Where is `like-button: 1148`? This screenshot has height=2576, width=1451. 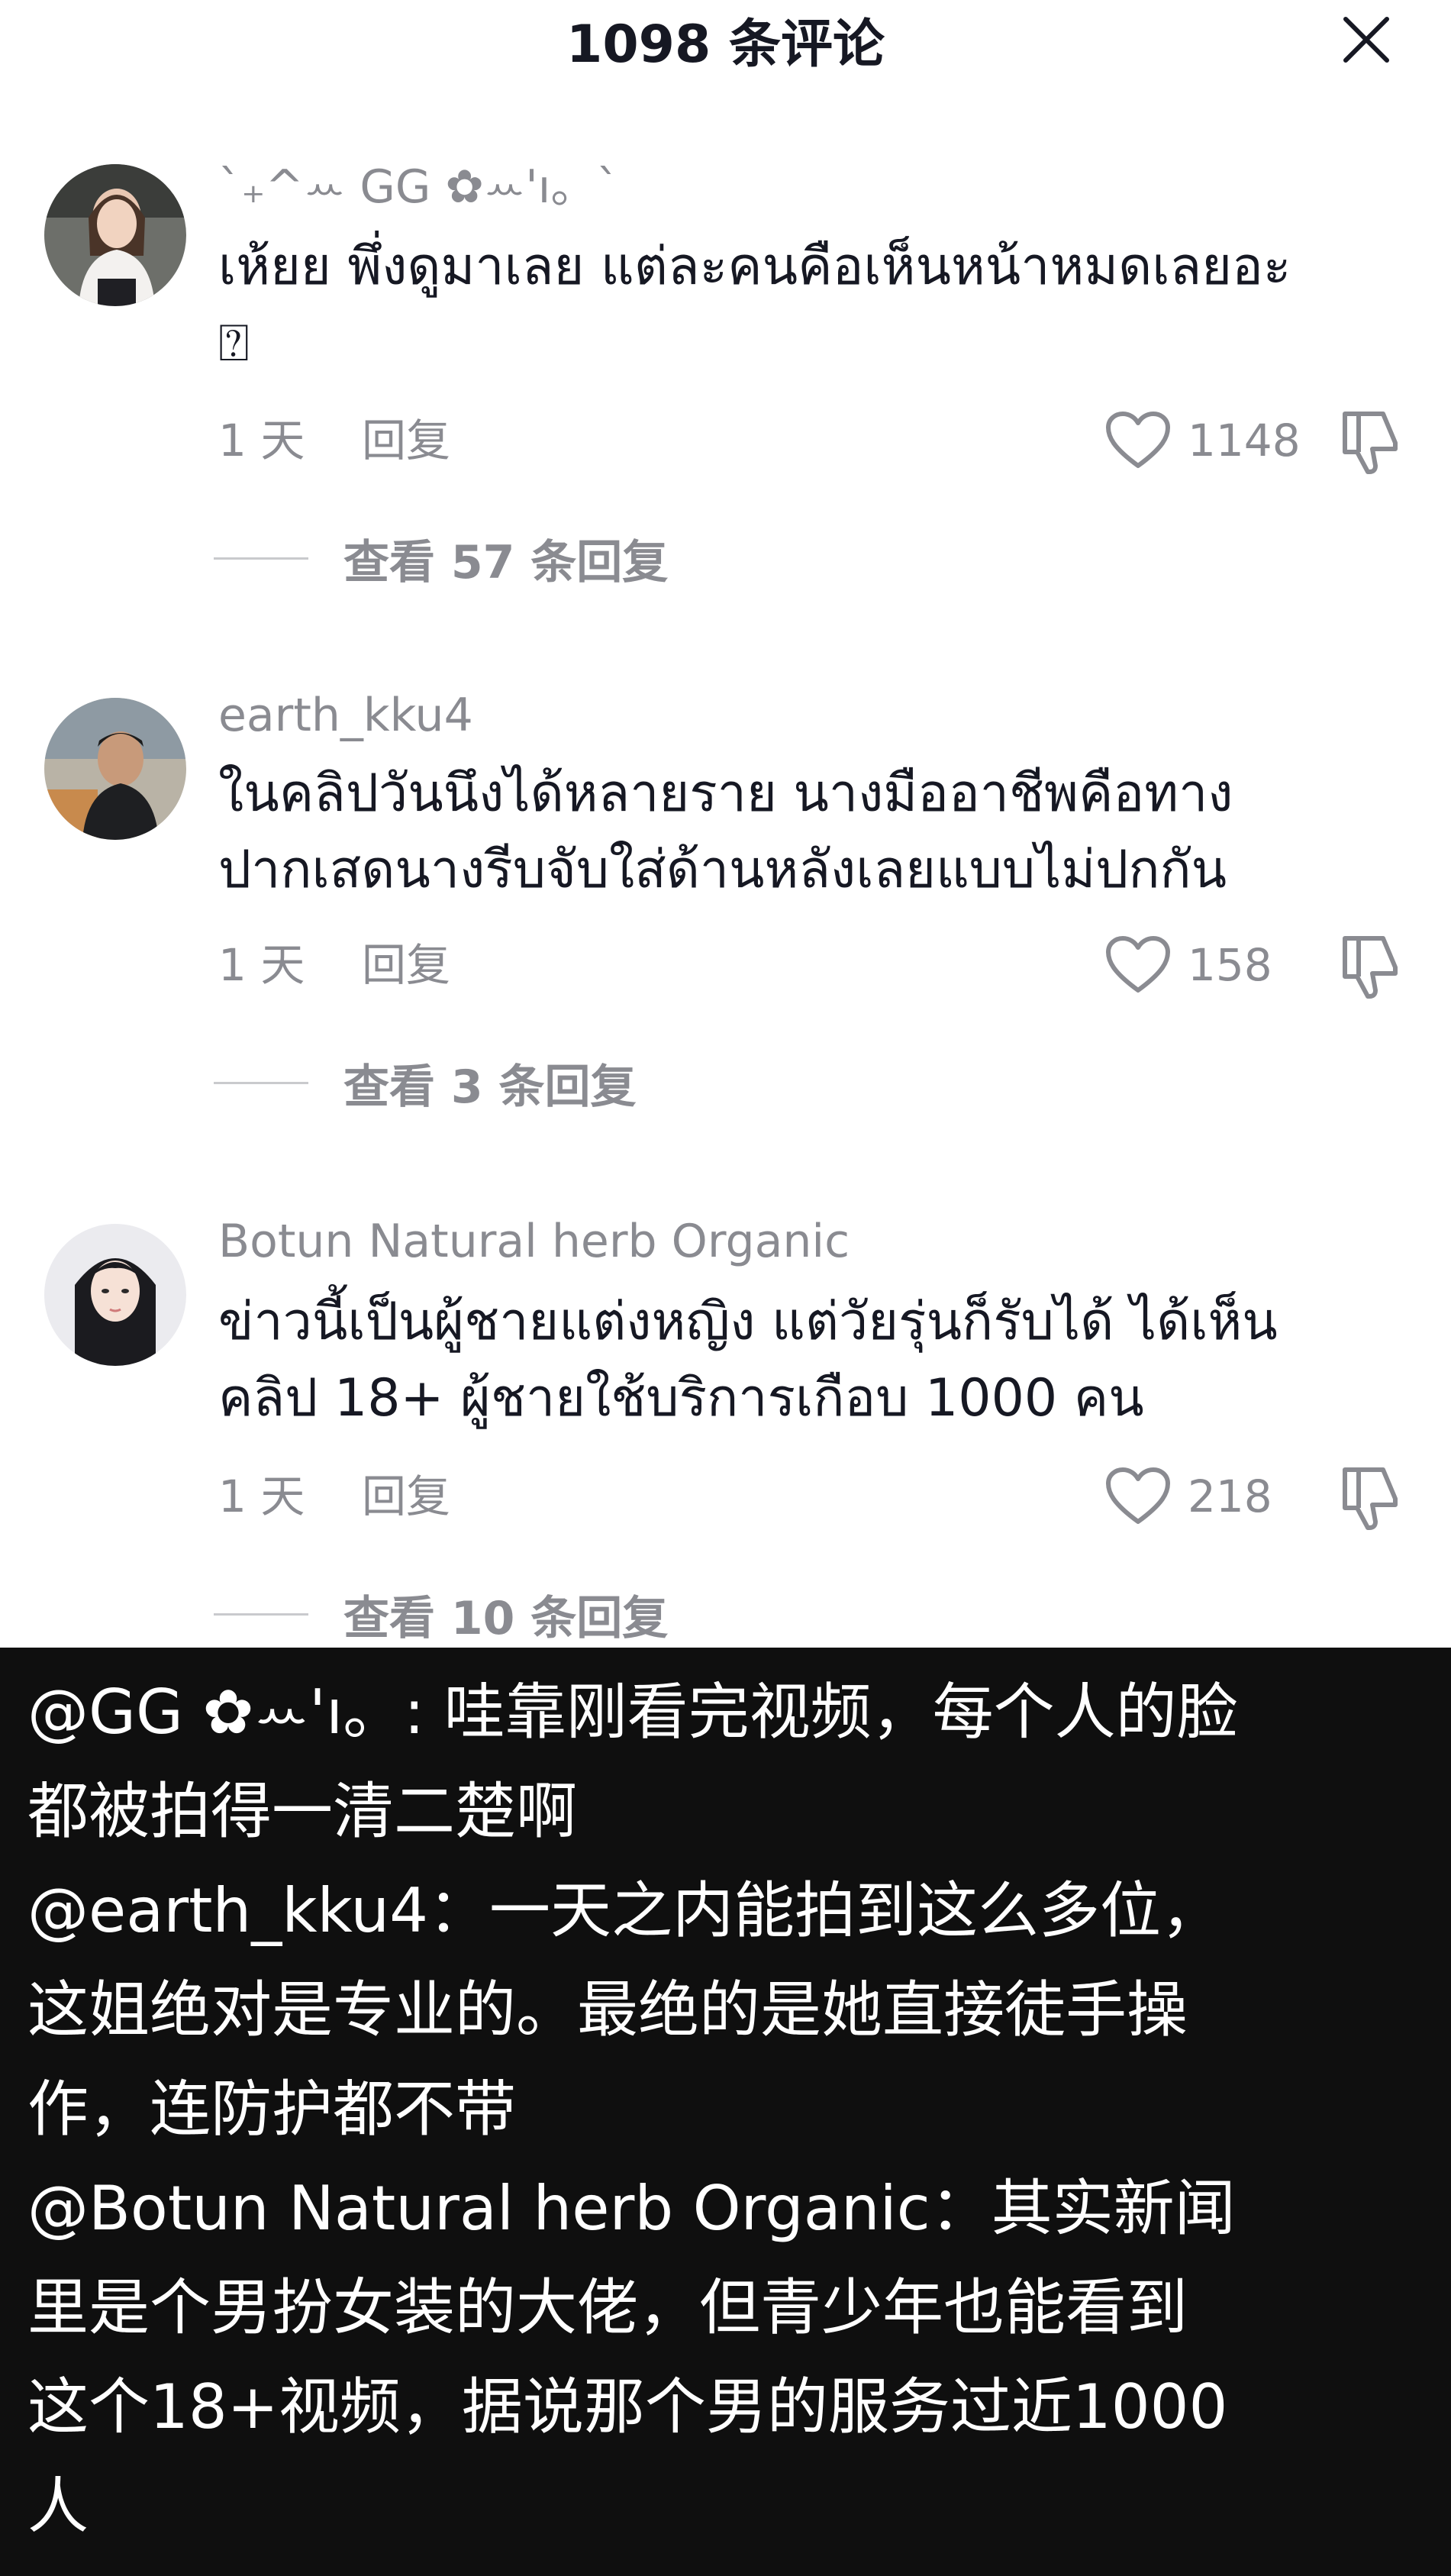
like-button: 1148 is located at coordinates (1203, 440).